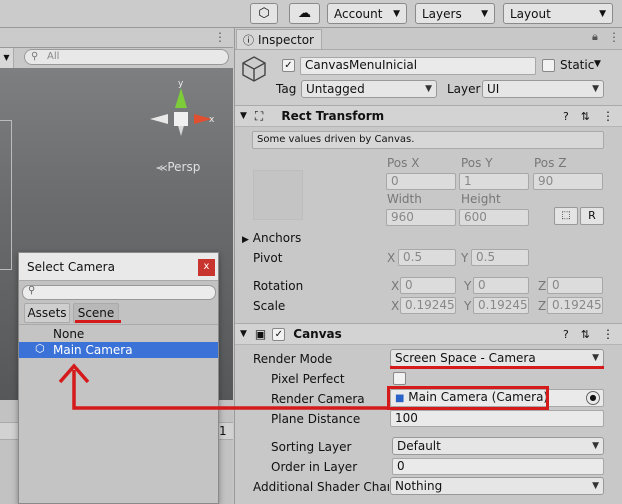 The image size is (622, 504). I want to click on annotation-arrow, so click(222, 386).